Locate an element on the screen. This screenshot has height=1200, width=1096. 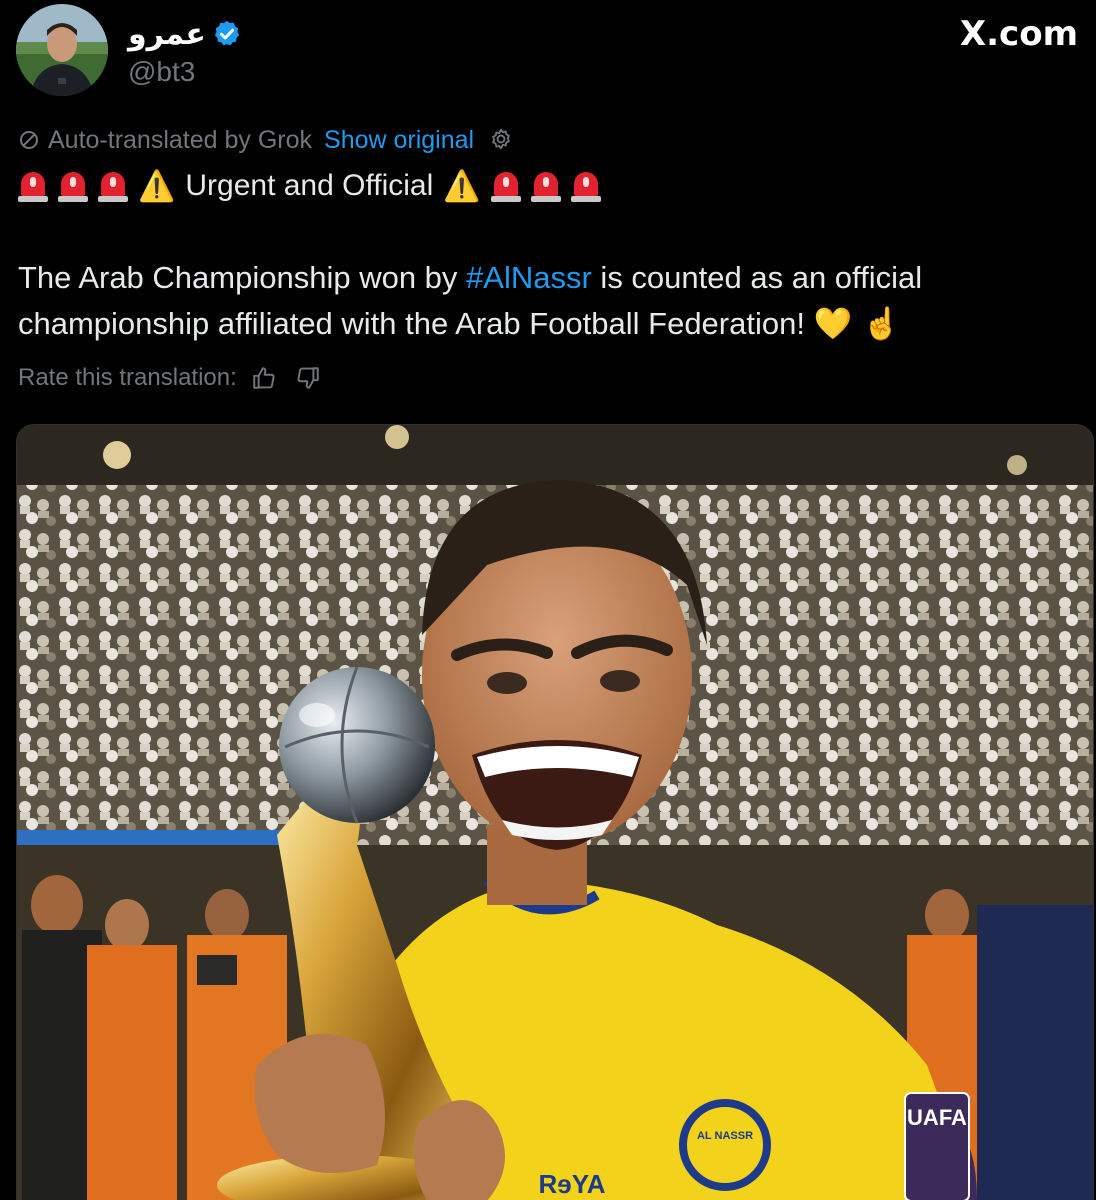
author-name-row: عمرو is located at coordinates (185, 34).